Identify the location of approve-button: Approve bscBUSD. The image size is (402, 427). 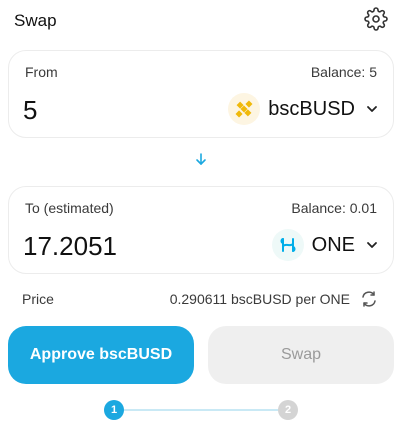
(101, 355).